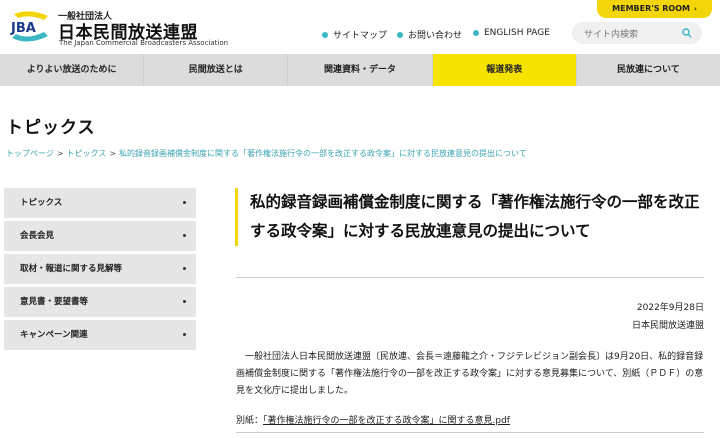 The width and height of the screenshot is (720, 438). I want to click on article-date: 2022年9月28日, so click(670, 308).